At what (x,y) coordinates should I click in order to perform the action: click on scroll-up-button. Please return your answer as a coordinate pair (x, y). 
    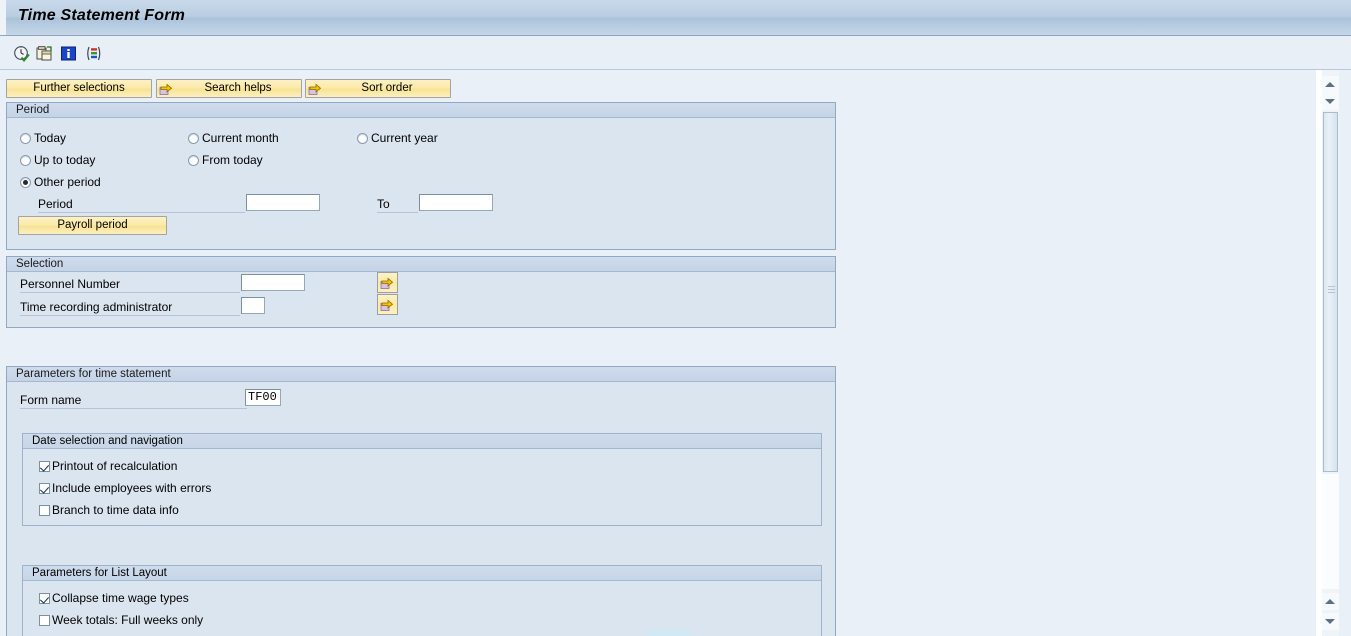
    Looking at the image, I should click on (1330, 84).